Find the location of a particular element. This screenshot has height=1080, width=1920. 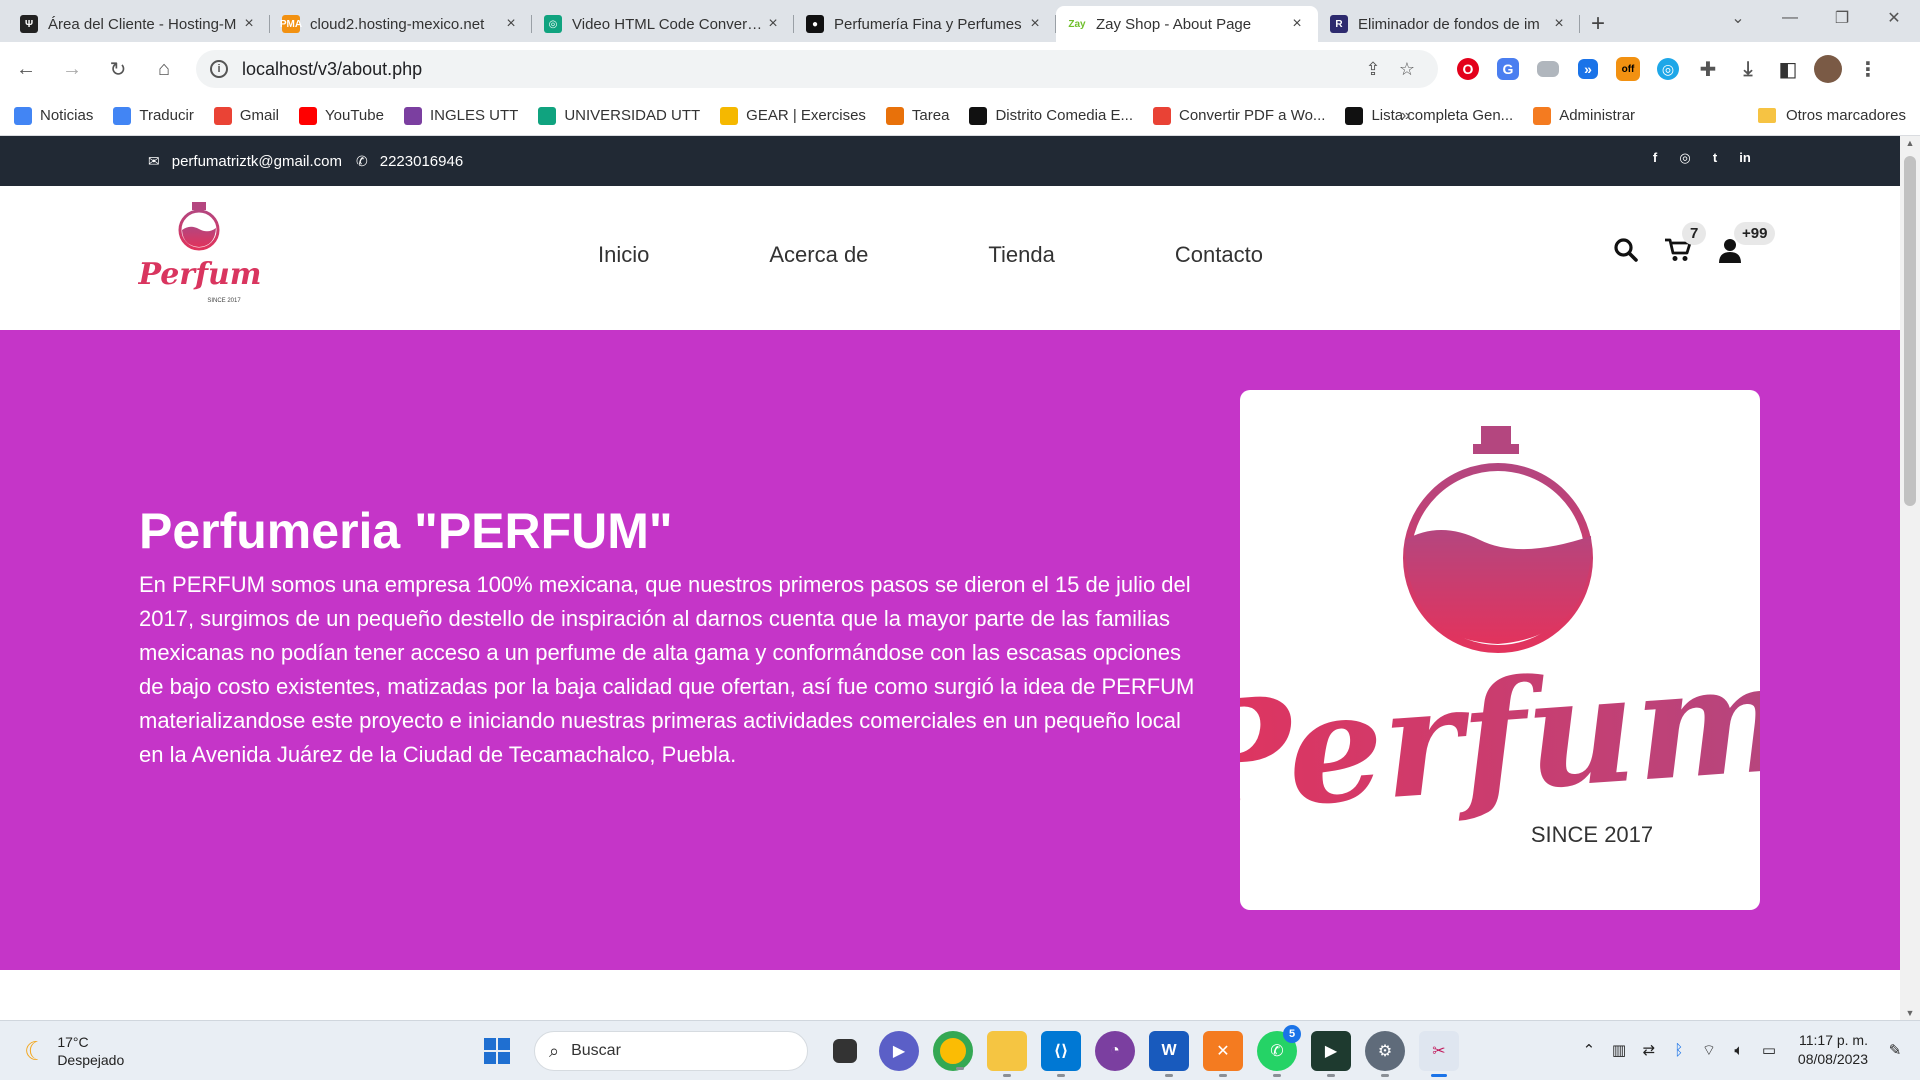

cart-button: 7 is located at coordinates (1679, 246).